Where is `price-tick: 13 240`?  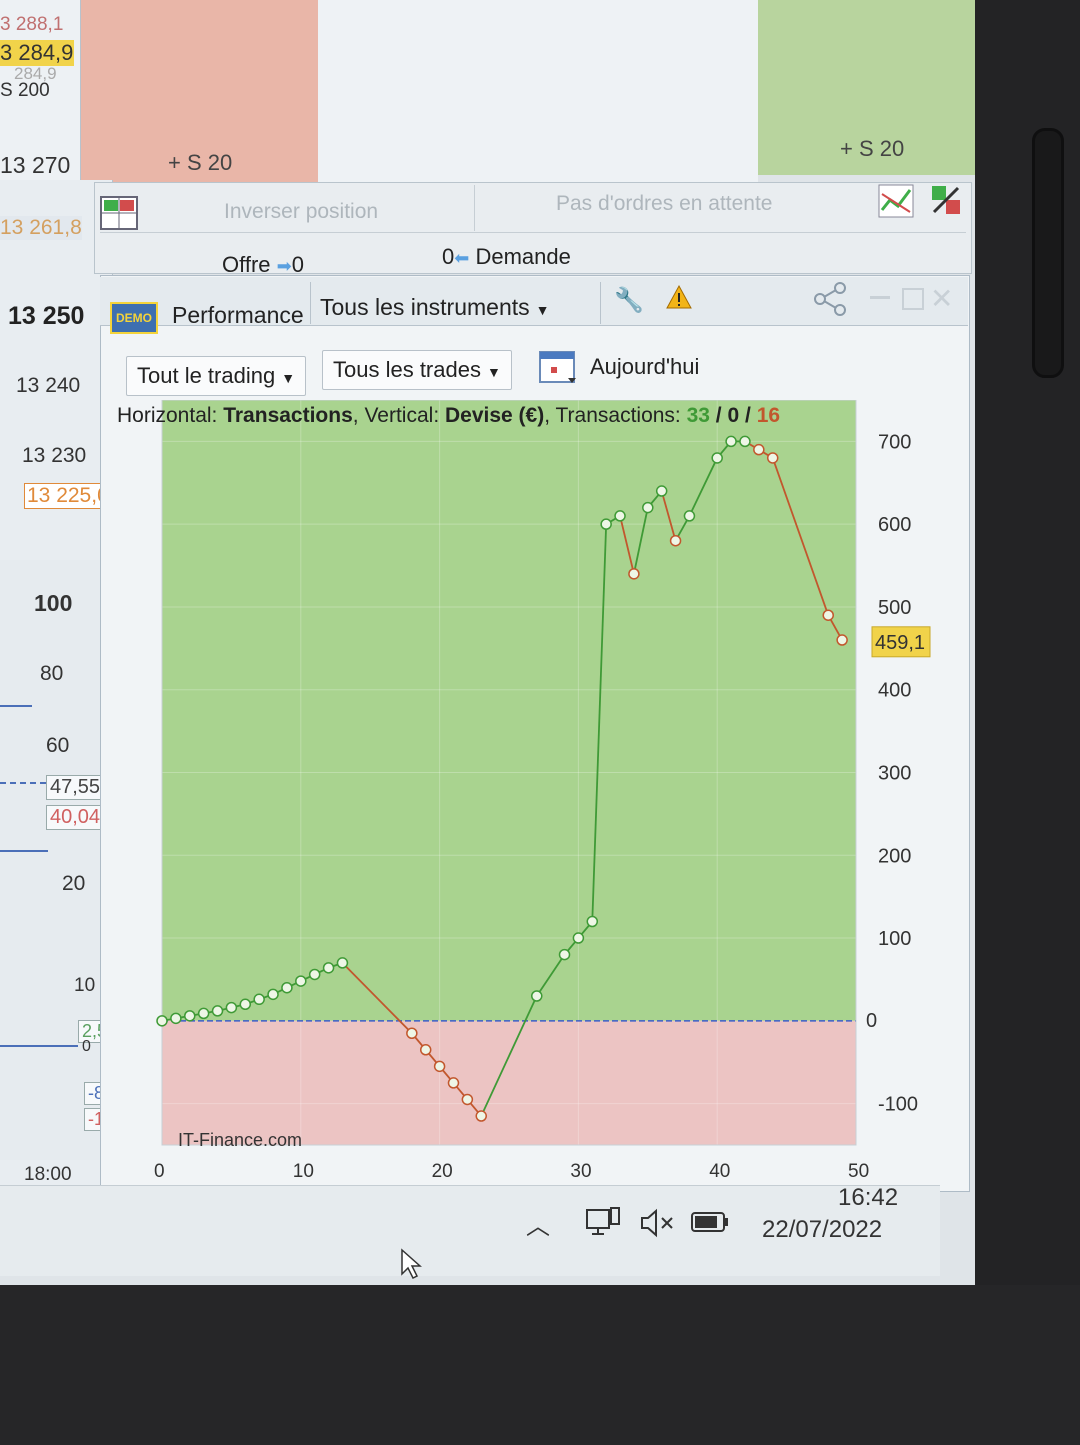 price-tick: 13 240 is located at coordinates (48, 385).